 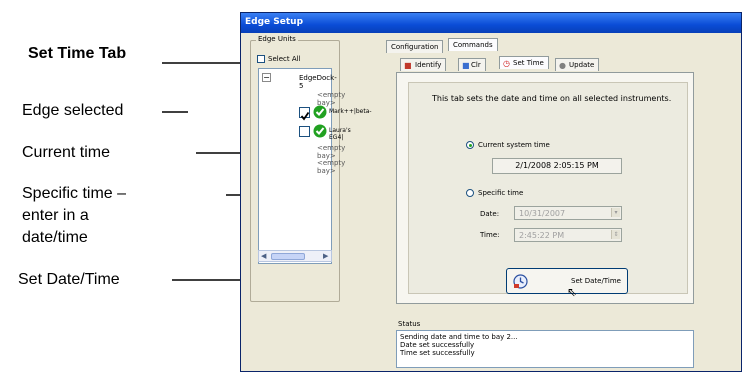 What do you see at coordinates (266, 77) in the screenshot?
I see `collapse-icon: −` at bounding box center [266, 77].